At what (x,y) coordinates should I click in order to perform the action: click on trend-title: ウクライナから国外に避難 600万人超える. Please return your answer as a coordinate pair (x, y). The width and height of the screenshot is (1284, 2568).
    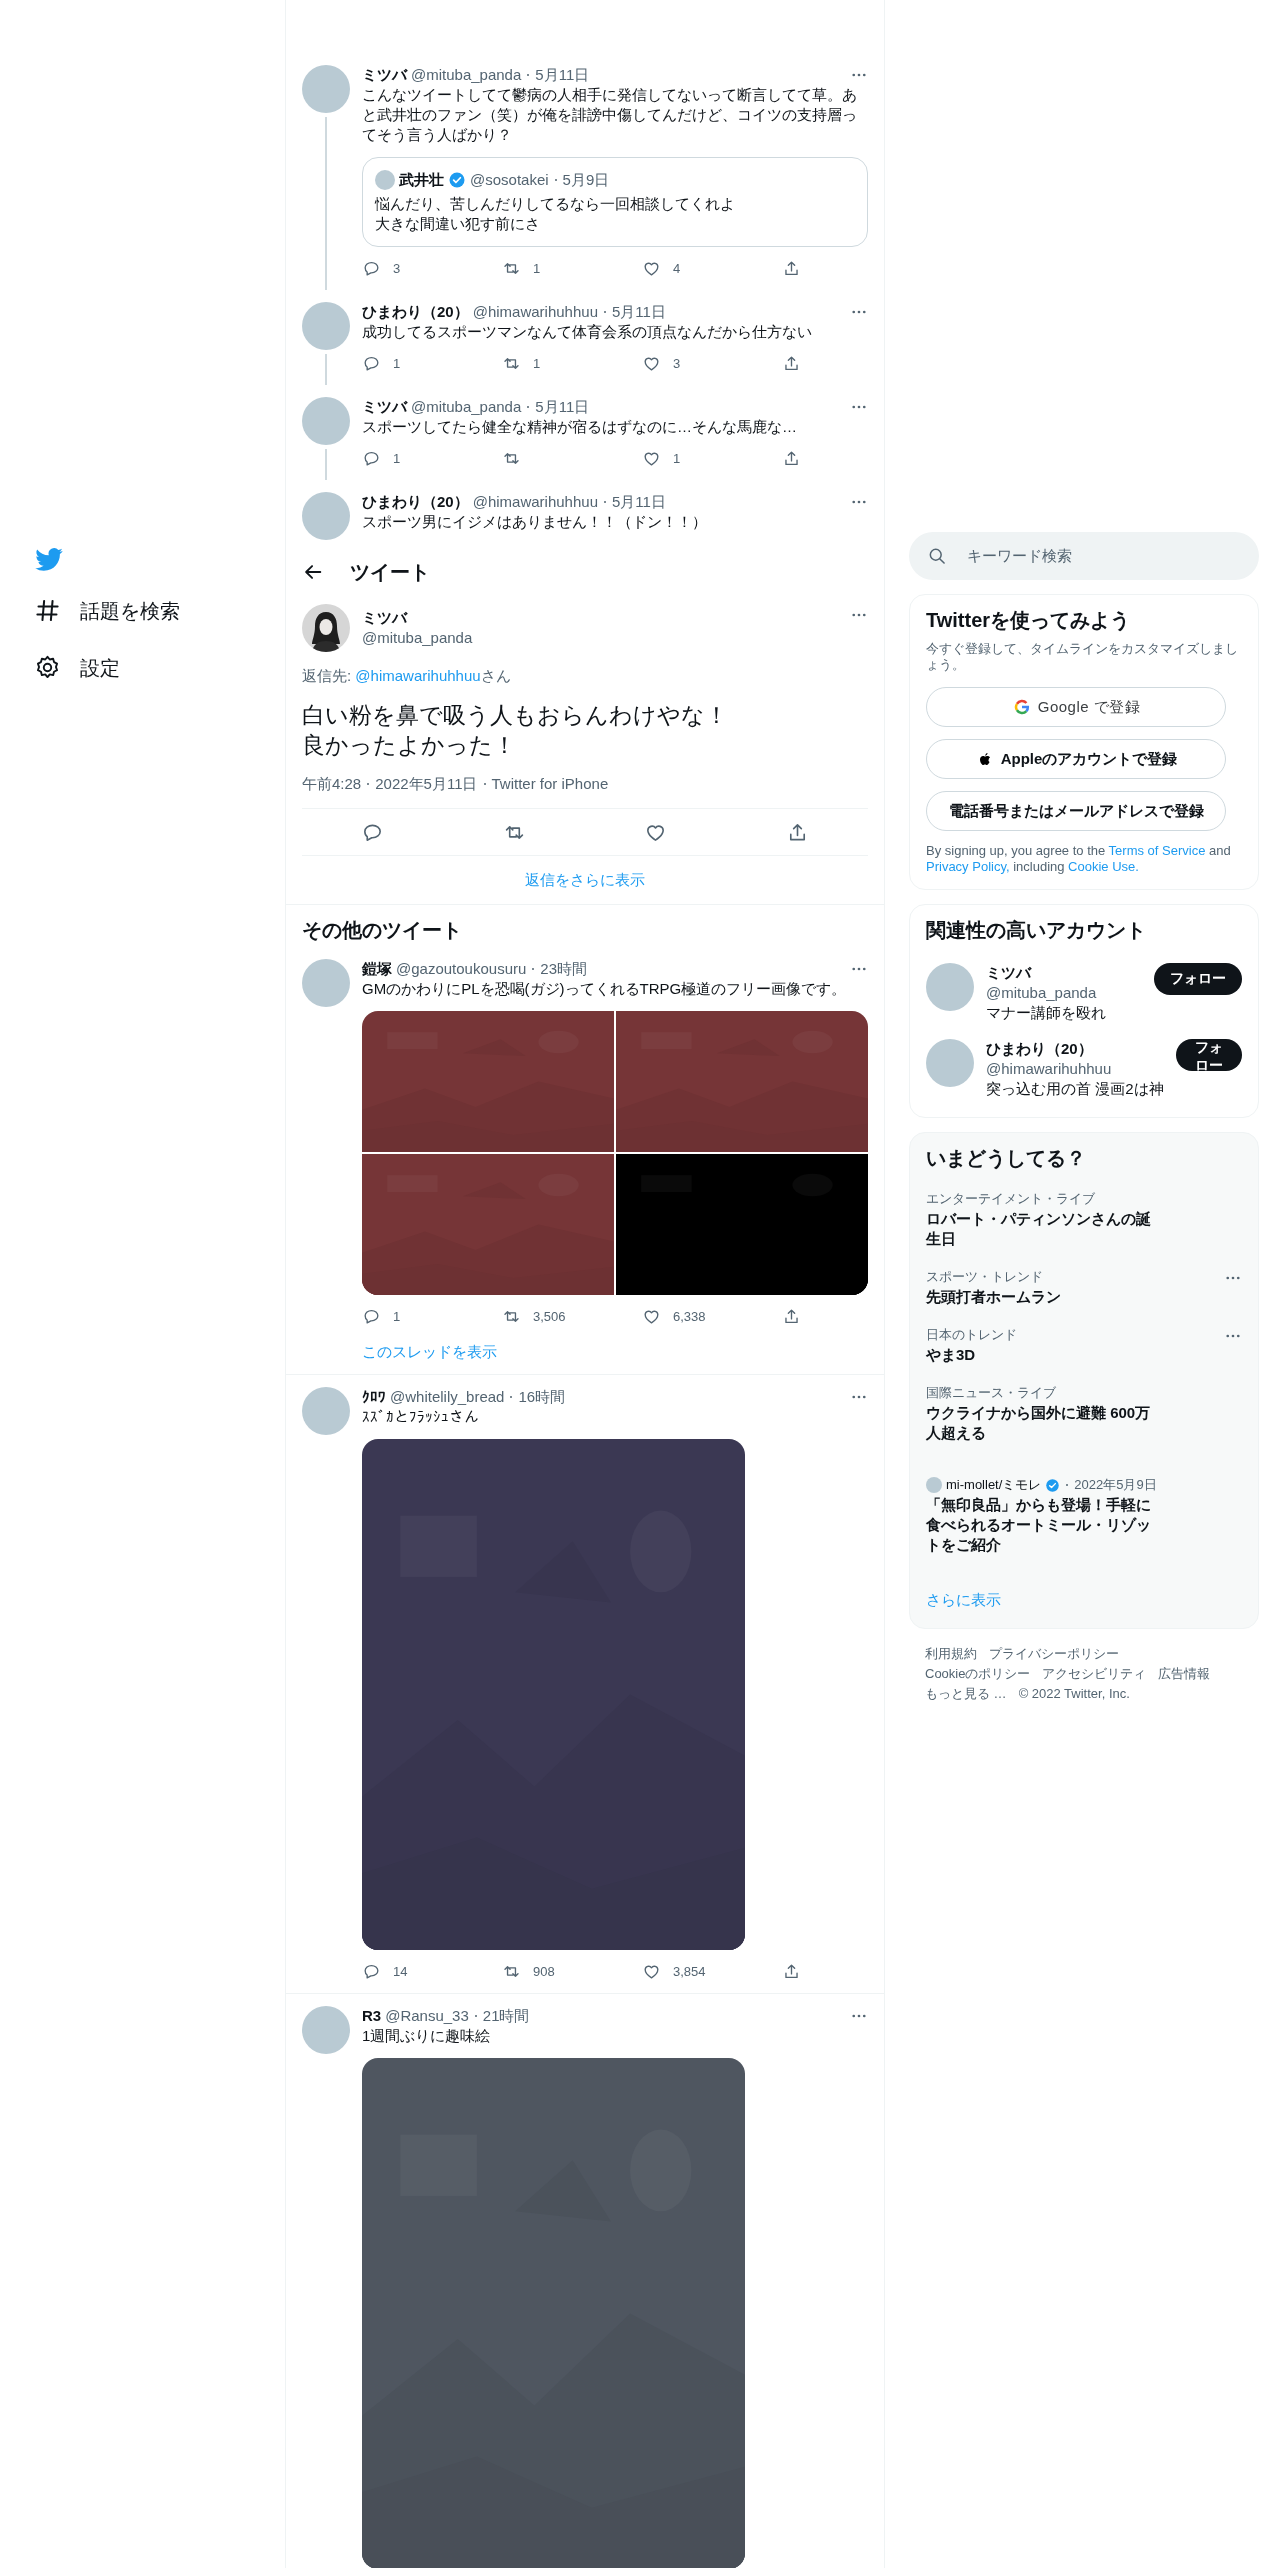
    Looking at the image, I should click on (1042, 1423).